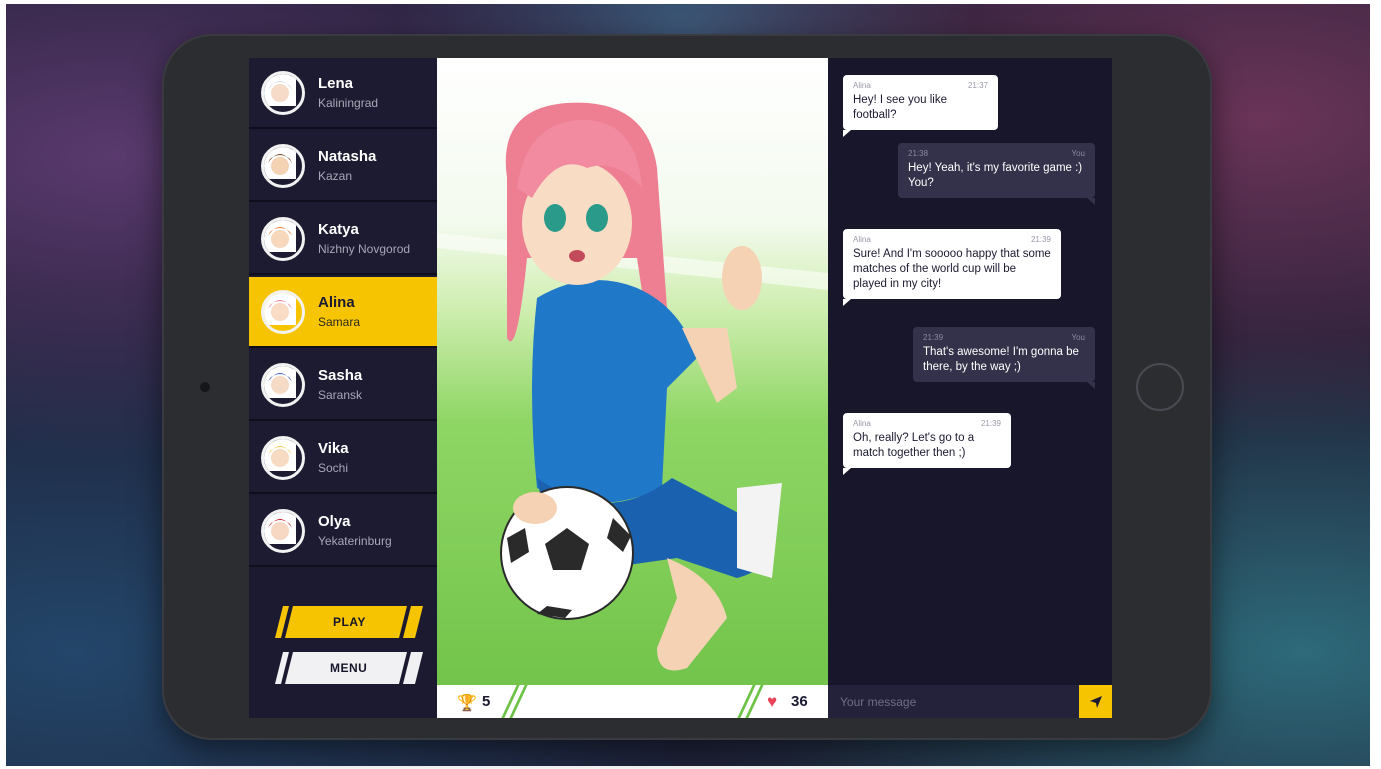  I want to click on stats-bar: 🏆 5 ♥ 36, so click(632, 701).